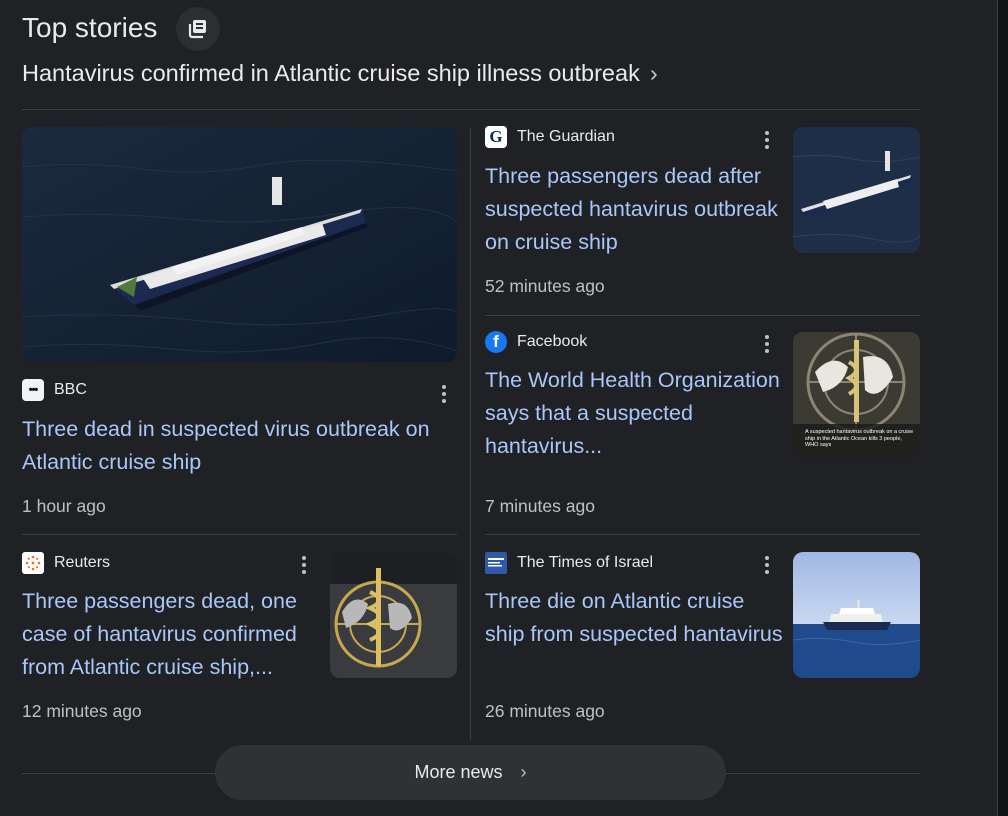 This screenshot has height=816, width=1008. Describe the element at coordinates (496, 137) in the screenshot. I see `guardian-logo-icon: G` at that location.